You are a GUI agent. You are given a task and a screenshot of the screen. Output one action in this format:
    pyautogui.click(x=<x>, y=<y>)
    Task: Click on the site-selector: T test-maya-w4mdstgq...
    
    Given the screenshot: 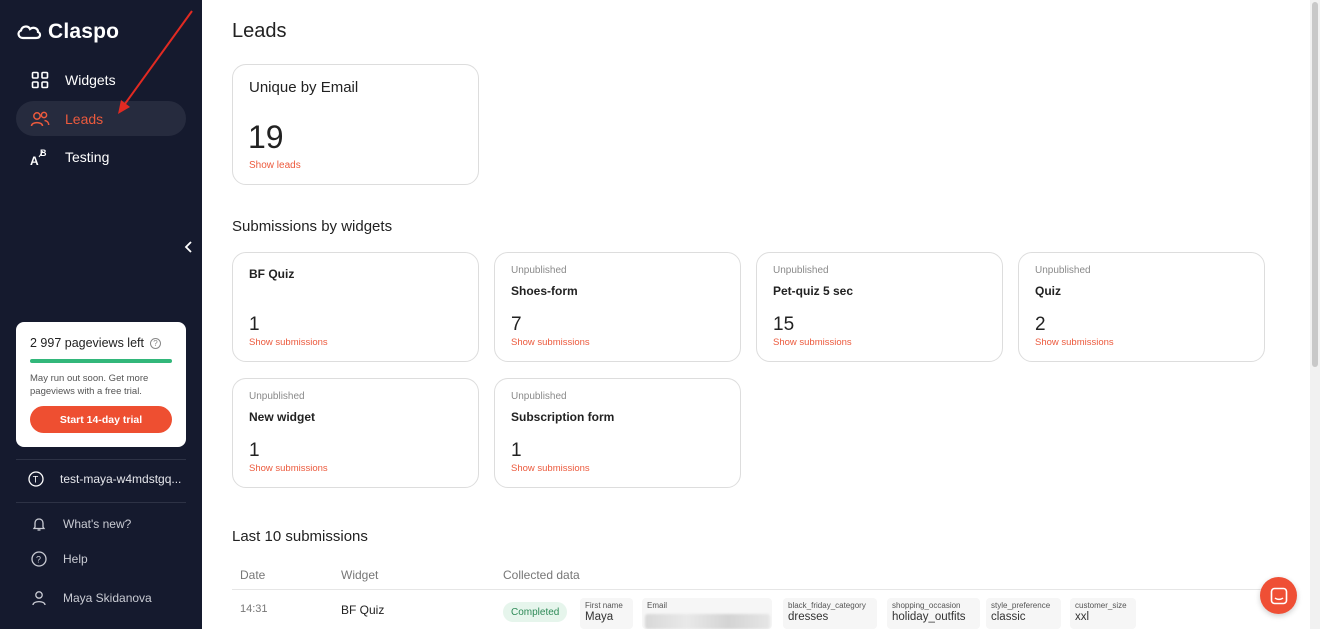 What is the action you would take?
    pyautogui.click(x=104, y=479)
    